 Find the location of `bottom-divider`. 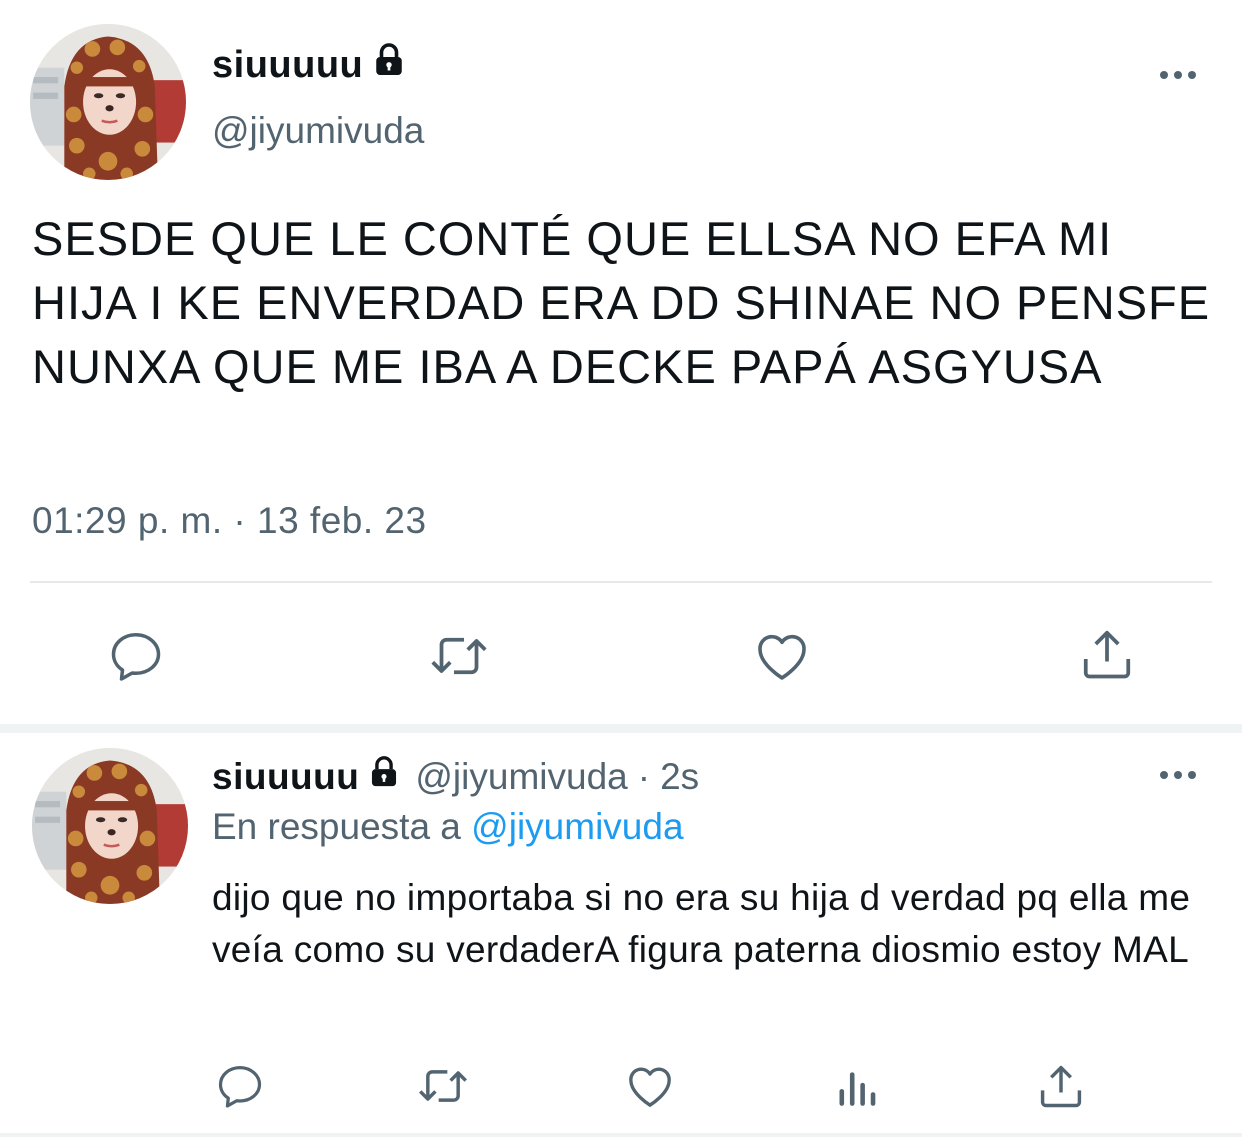

bottom-divider is located at coordinates (621, 1135).